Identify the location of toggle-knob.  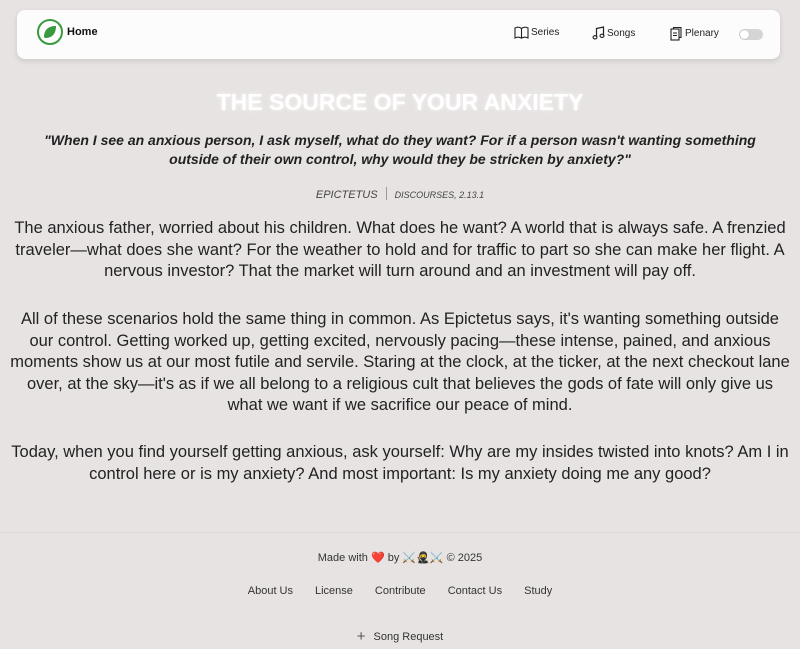
(744, 34).